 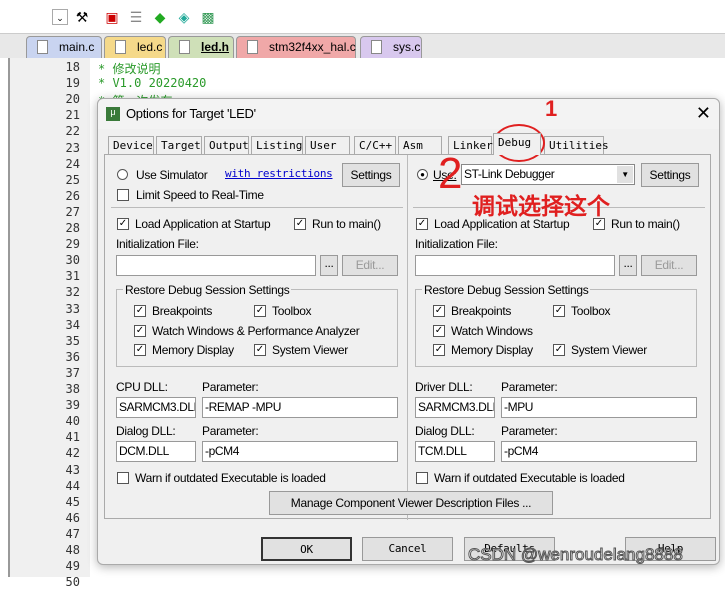 I want to click on file-icon, so click(x=184, y=47).